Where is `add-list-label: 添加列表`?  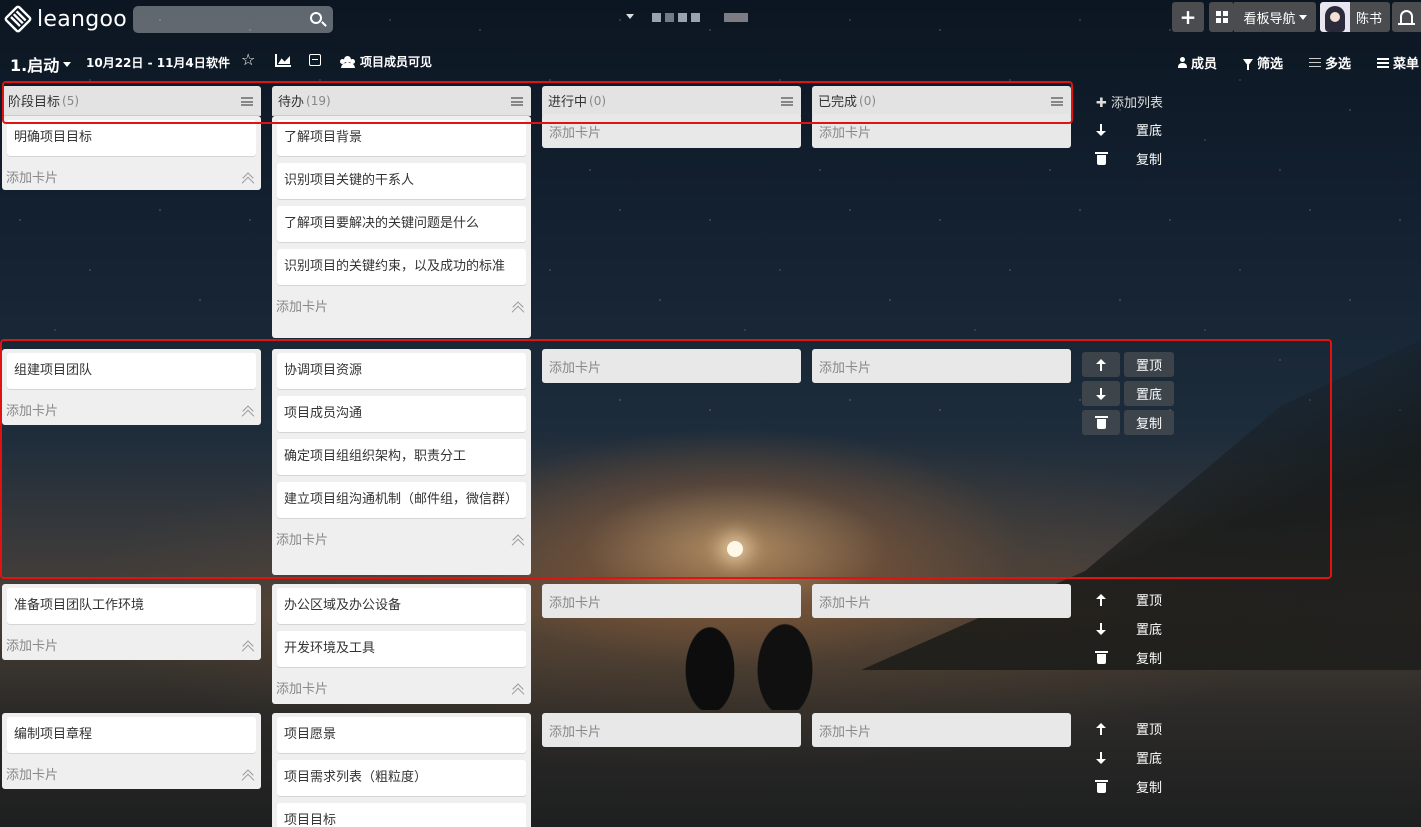 add-list-label: 添加列表 is located at coordinates (1137, 103).